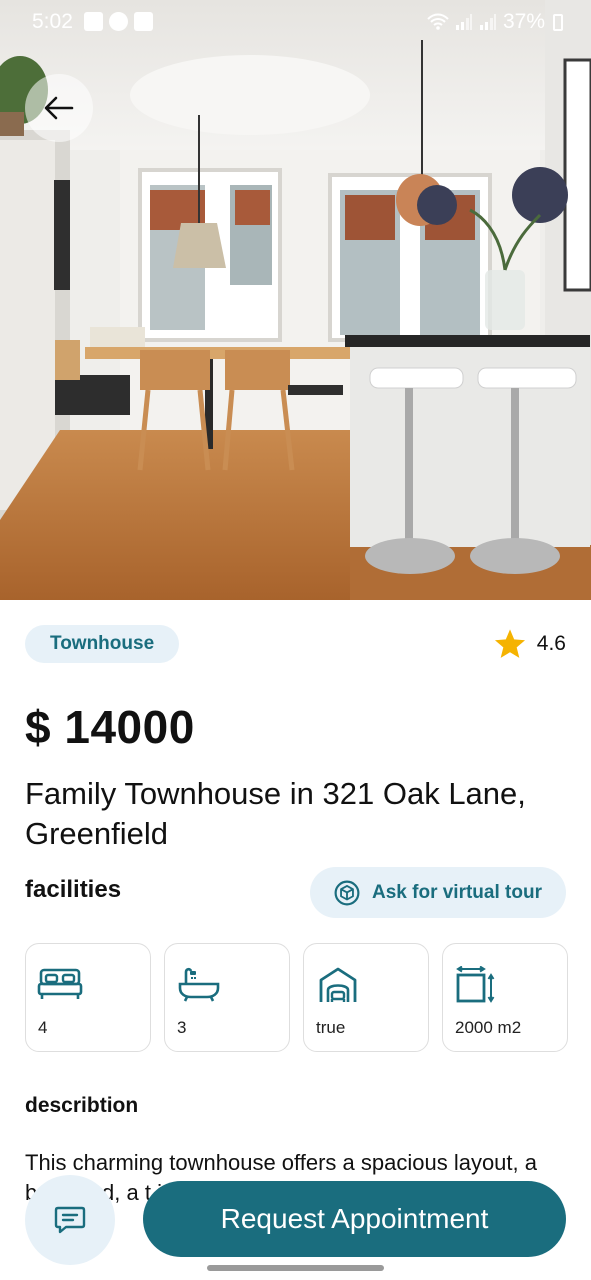 Image resolution: width=591 pixels, height=1280 pixels. Describe the element at coordinates (551, 643) in the screenshot. I see `rating-value: 4.6` at that location.